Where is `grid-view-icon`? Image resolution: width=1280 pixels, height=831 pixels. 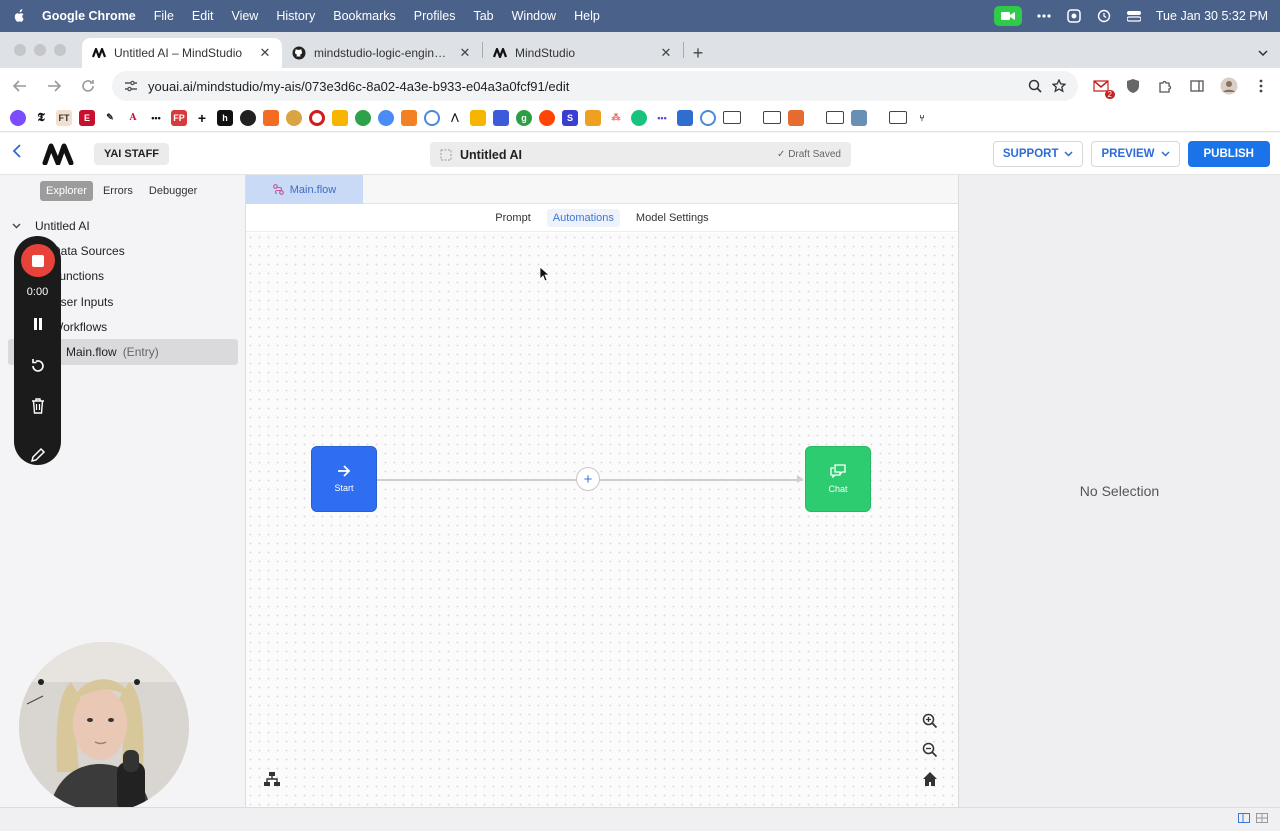 grid-view-icon is located at coordinates (1262, 818).